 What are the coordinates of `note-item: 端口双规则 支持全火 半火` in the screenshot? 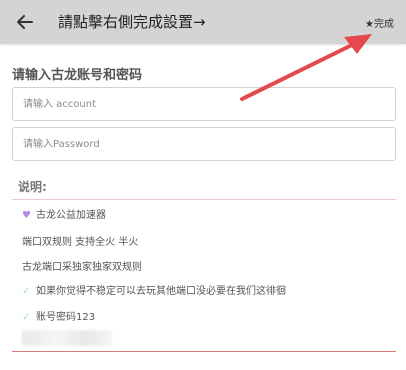 It's located at (80, 240).